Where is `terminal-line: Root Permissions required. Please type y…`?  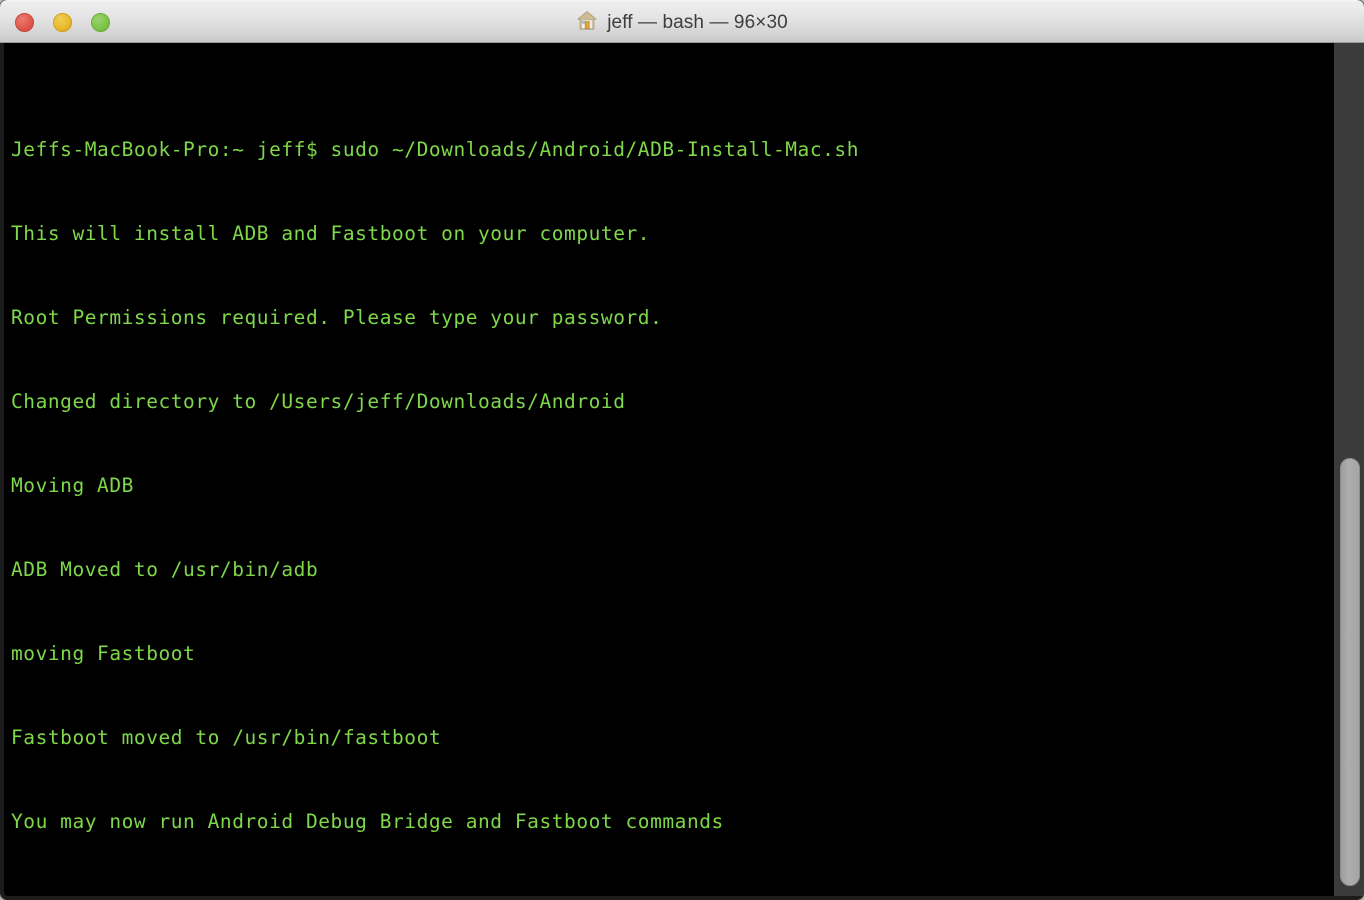
terminal-line: Root Permissions required. Please type y… is located at coordinates (337, 317).